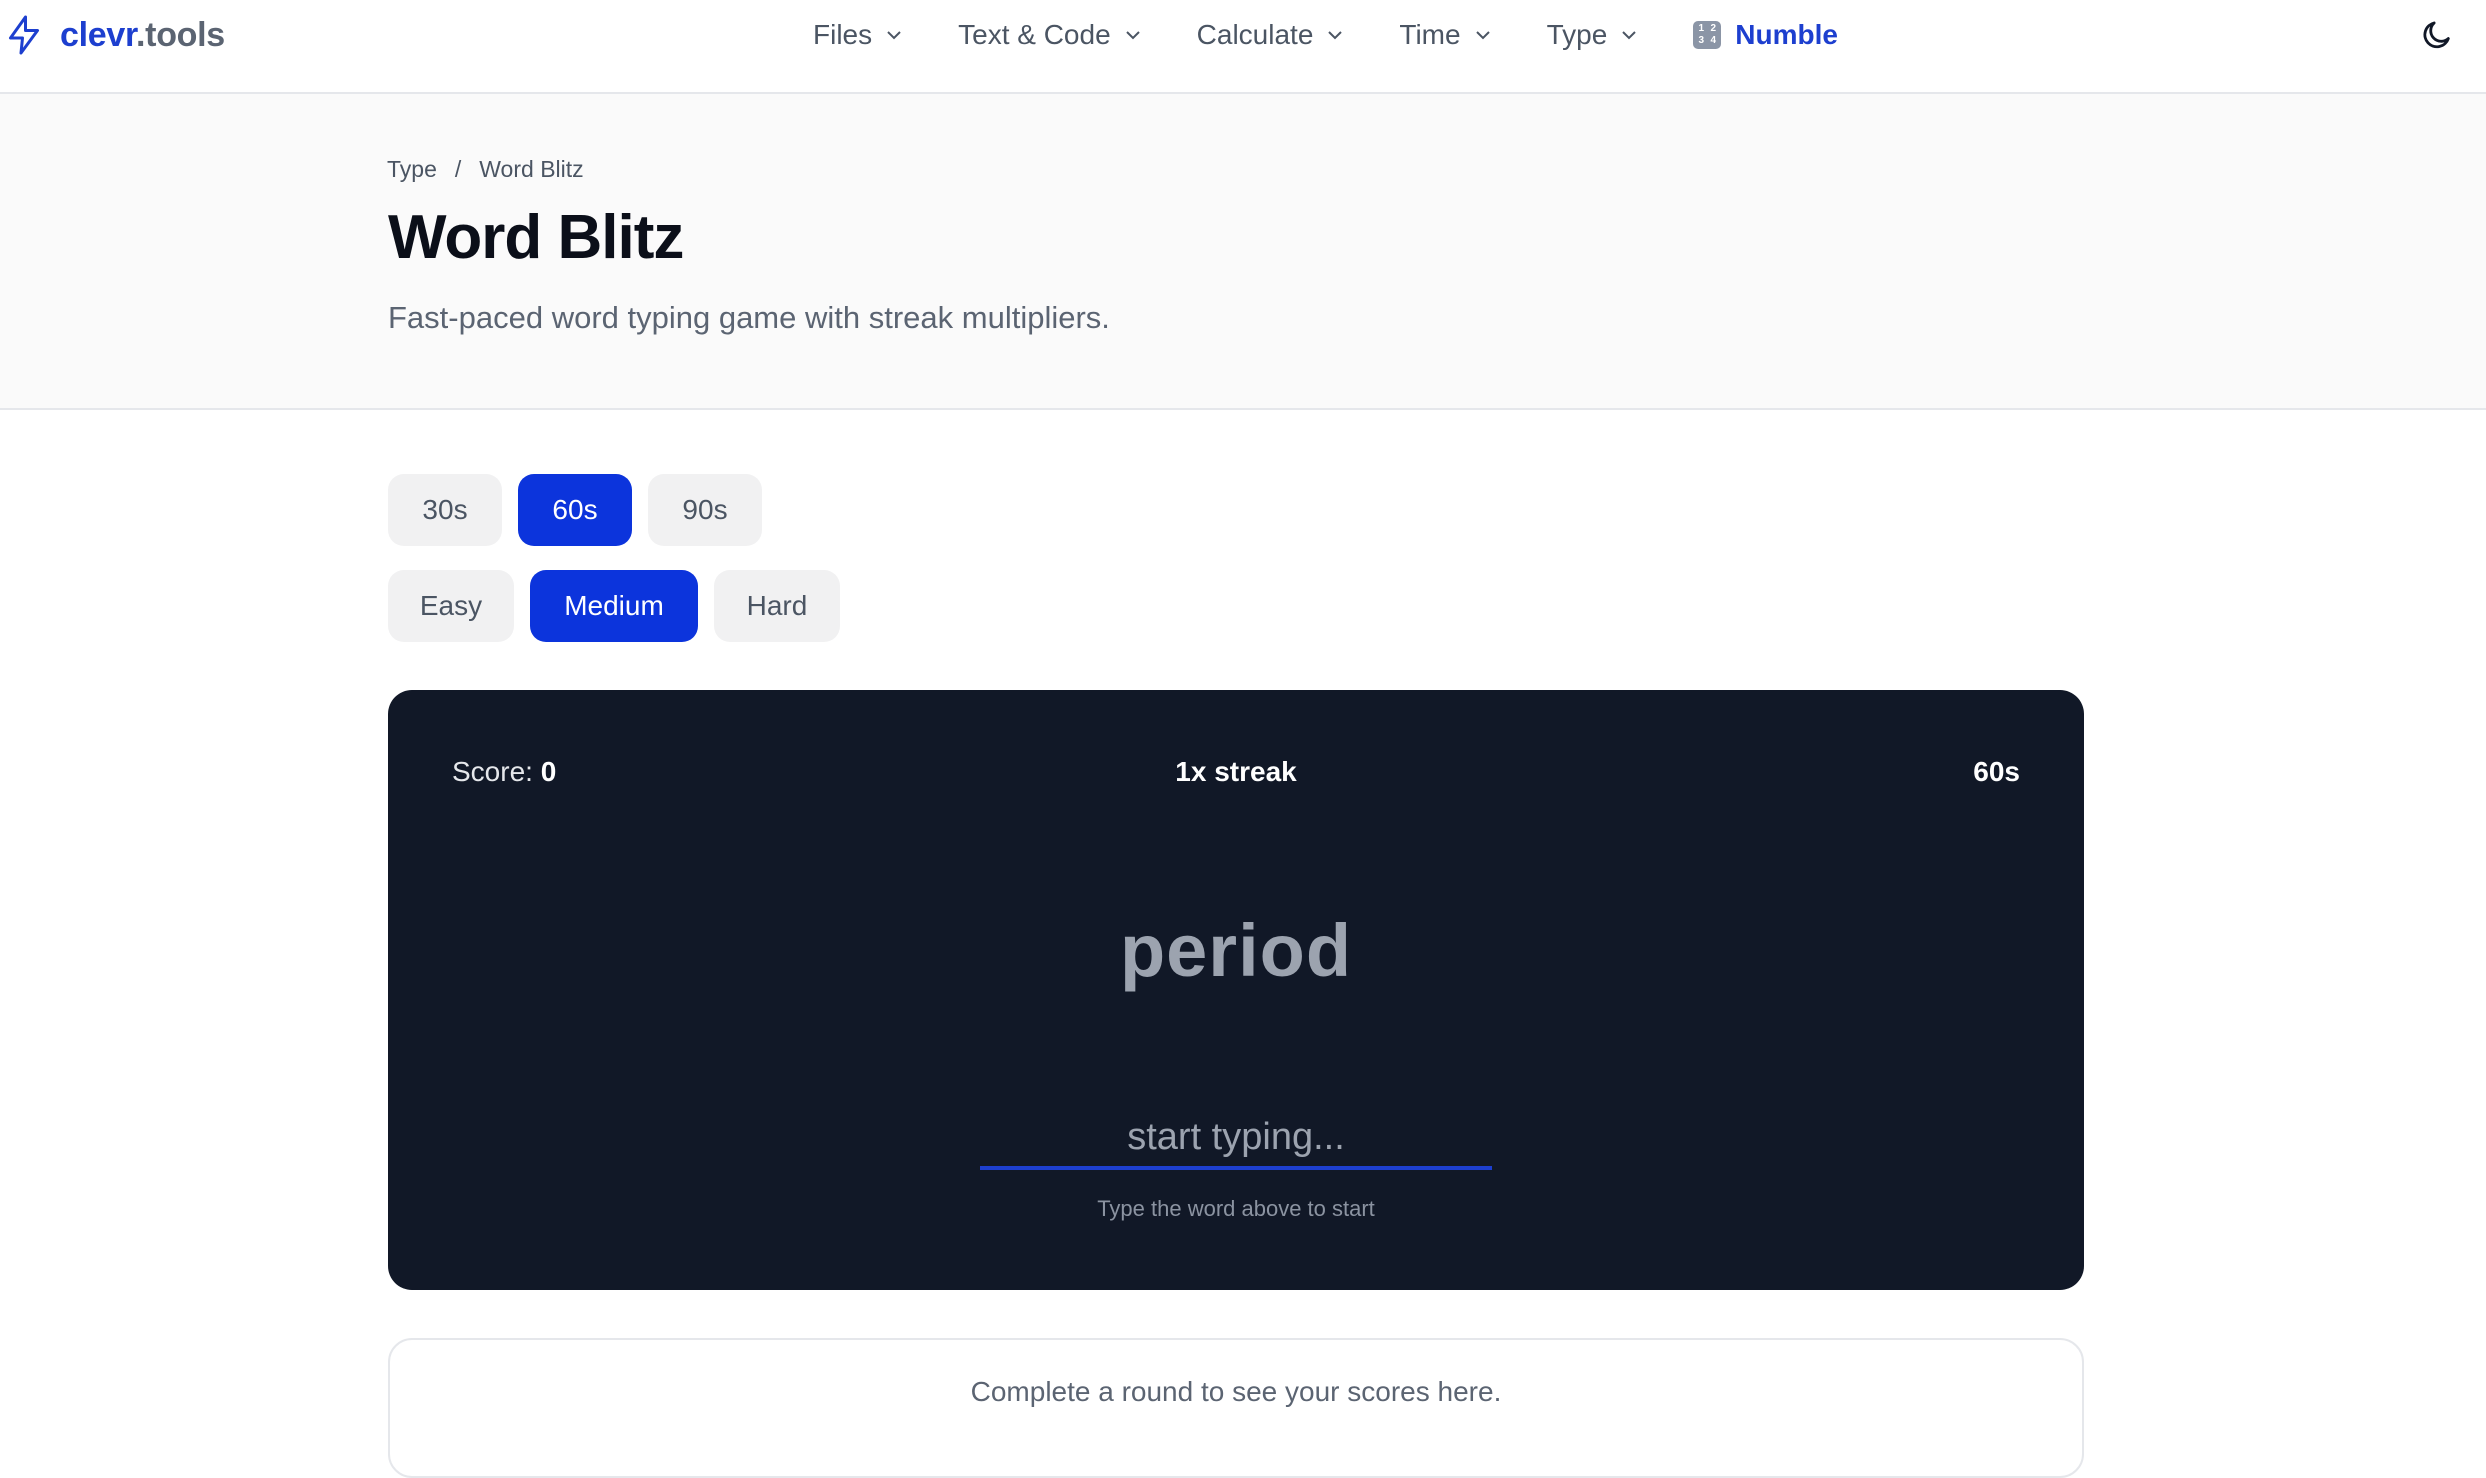  Describe the element at coordinates (531, 169) in the screenshot. I see `breadcrumb-current: Word Blitz` at that location.